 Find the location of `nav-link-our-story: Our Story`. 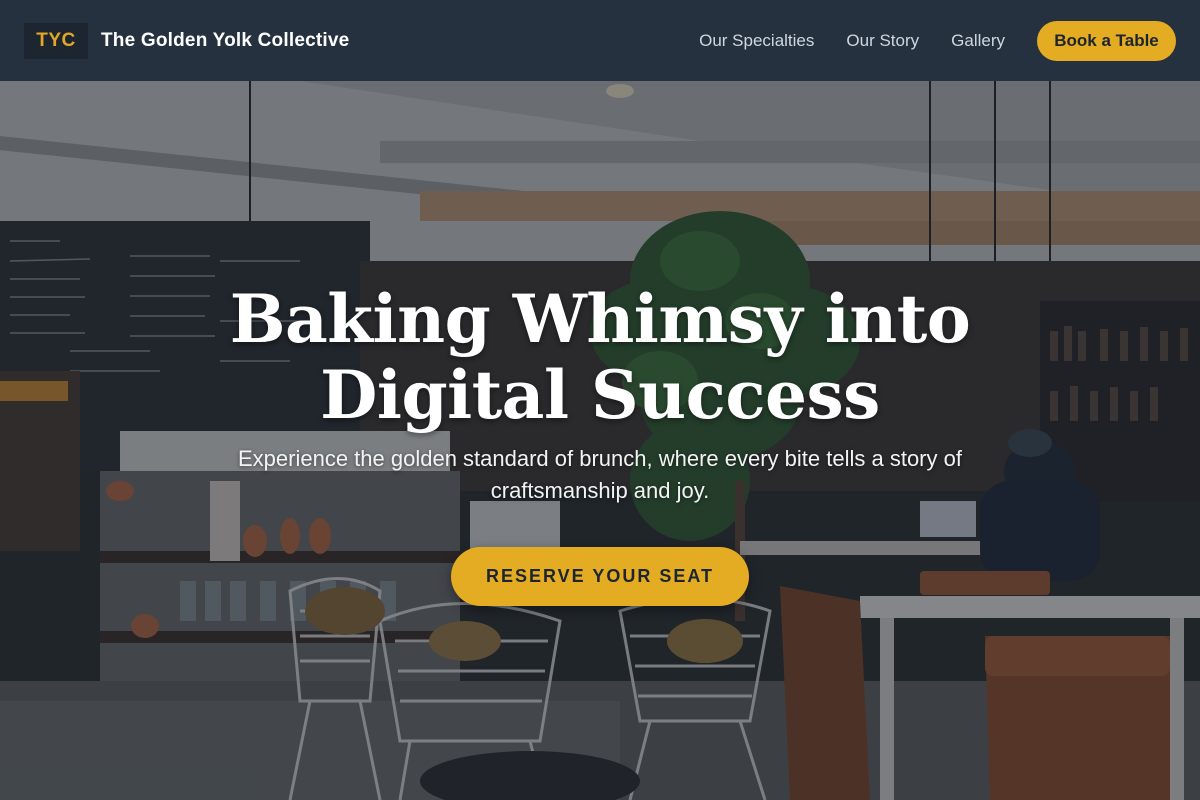

nav-link-our-story: Our Story is located at coordinates (882, 41).